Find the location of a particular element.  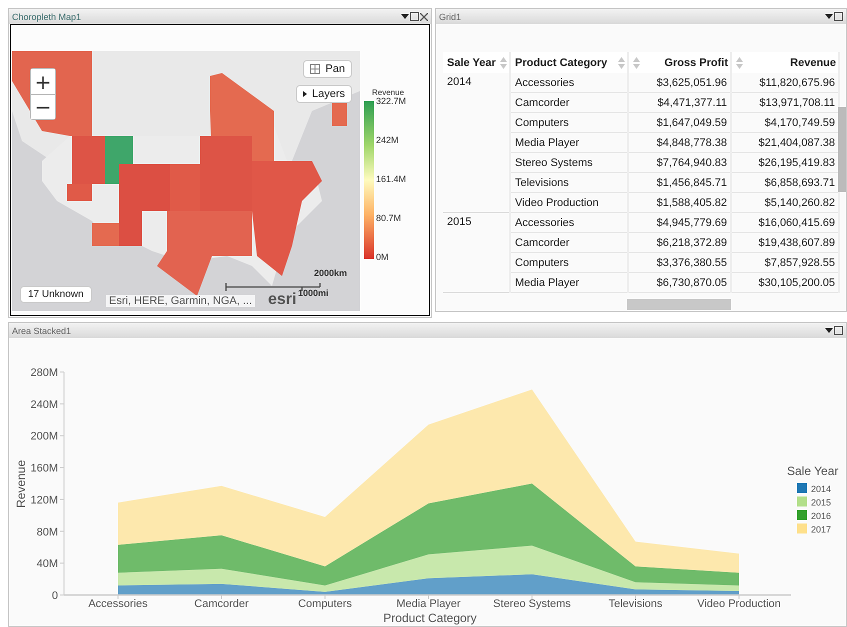

x-tick-label: Computers is located at coordinates (325, 604).